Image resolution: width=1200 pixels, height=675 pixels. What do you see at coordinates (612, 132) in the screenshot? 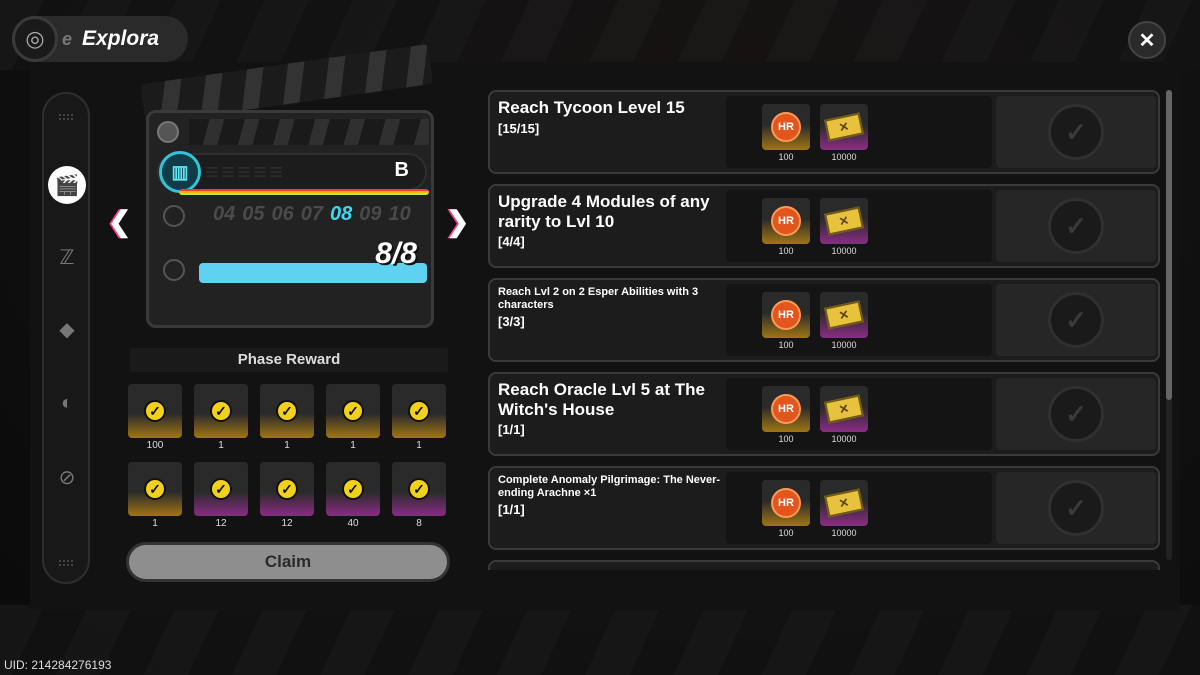
I see `task-info: Reach Tycoon Level 15 [15/15]` at bounding box center [612, 132].